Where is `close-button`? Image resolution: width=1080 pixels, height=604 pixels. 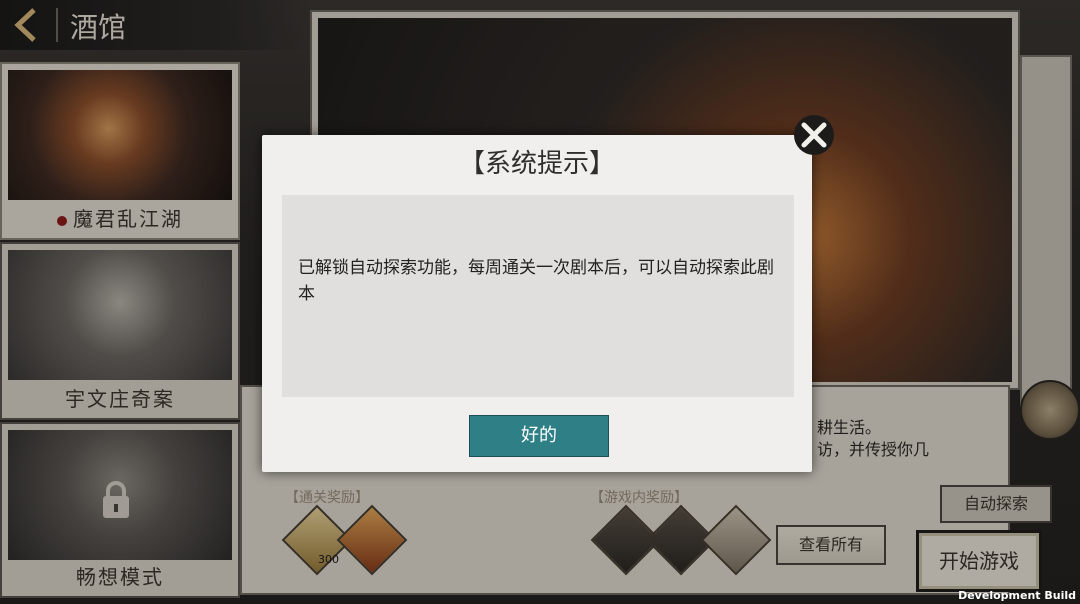 close-button is located at coordinates (814, 135).